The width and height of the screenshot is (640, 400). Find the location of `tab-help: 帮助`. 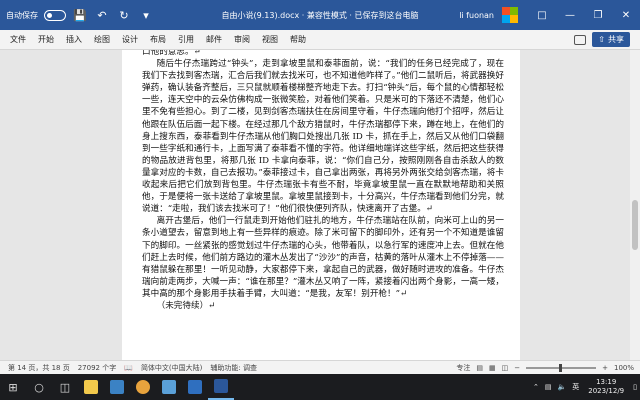

tab-help: 帮助 is located at coordinates (298, 39).